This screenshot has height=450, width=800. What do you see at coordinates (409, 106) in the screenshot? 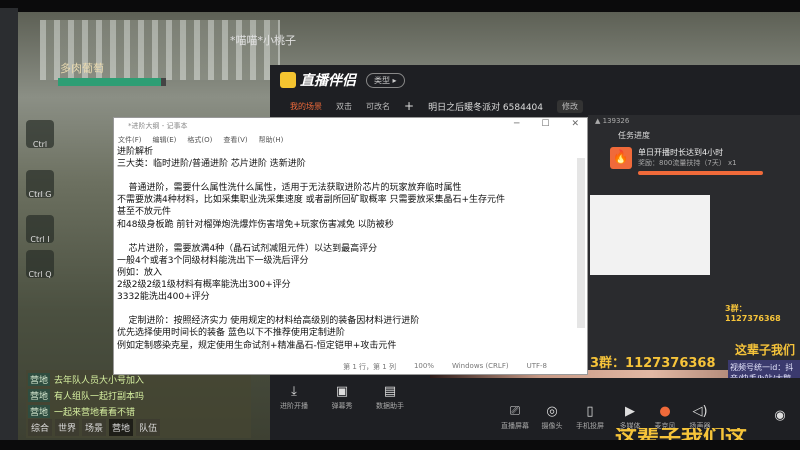
I see `add-scene-button: +` at bounding box center [409, 106].